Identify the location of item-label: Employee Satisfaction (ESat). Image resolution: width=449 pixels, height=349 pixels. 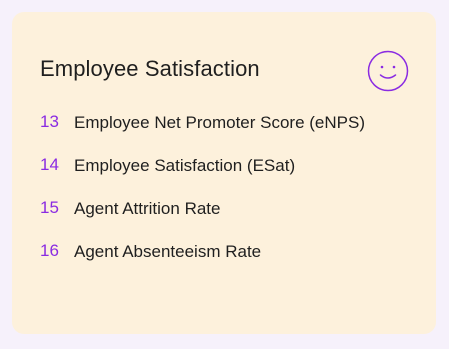
(185, 165).